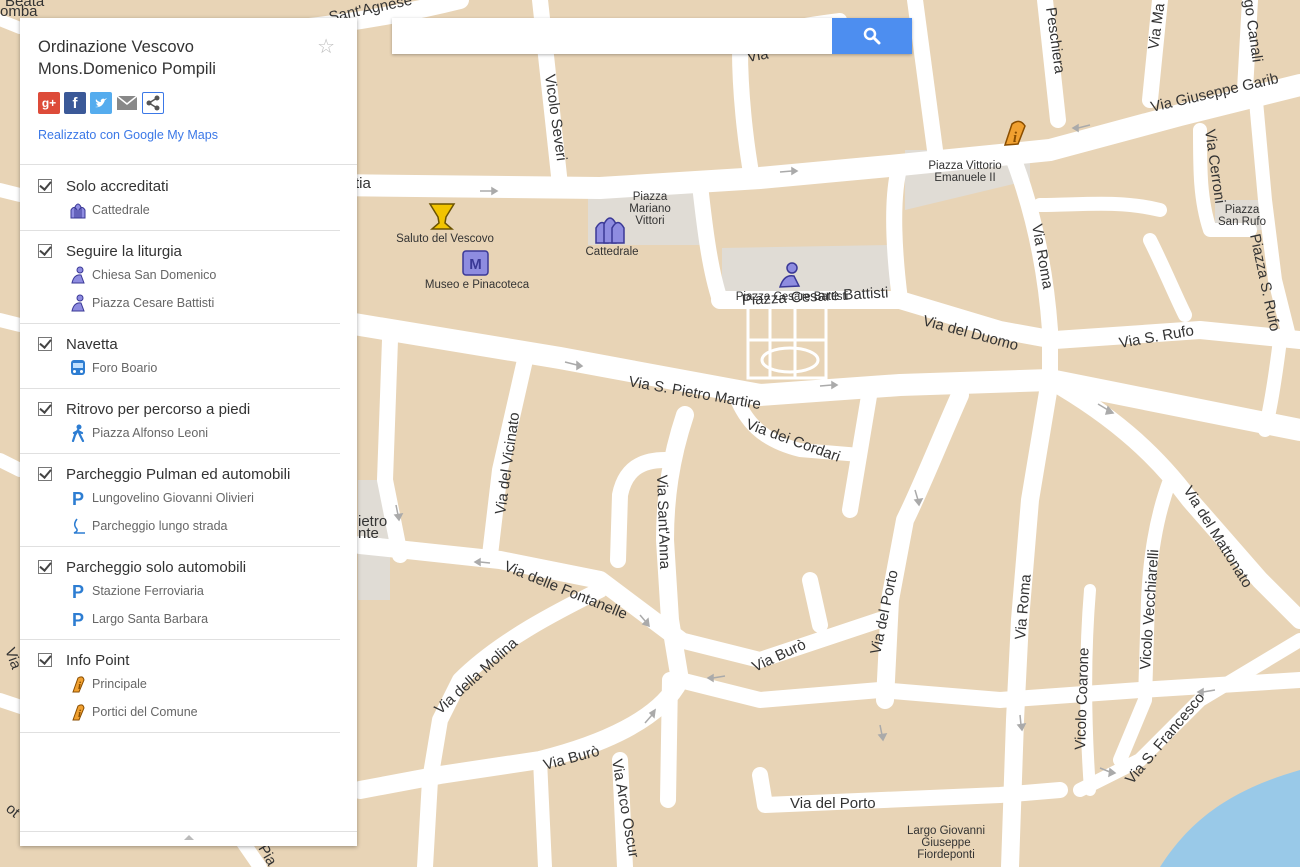 The image size is (1300, 867). Describe the element at coordinates (125, 368) in the screenshot. I see `layer-item-label: Foro Boario` at that location.